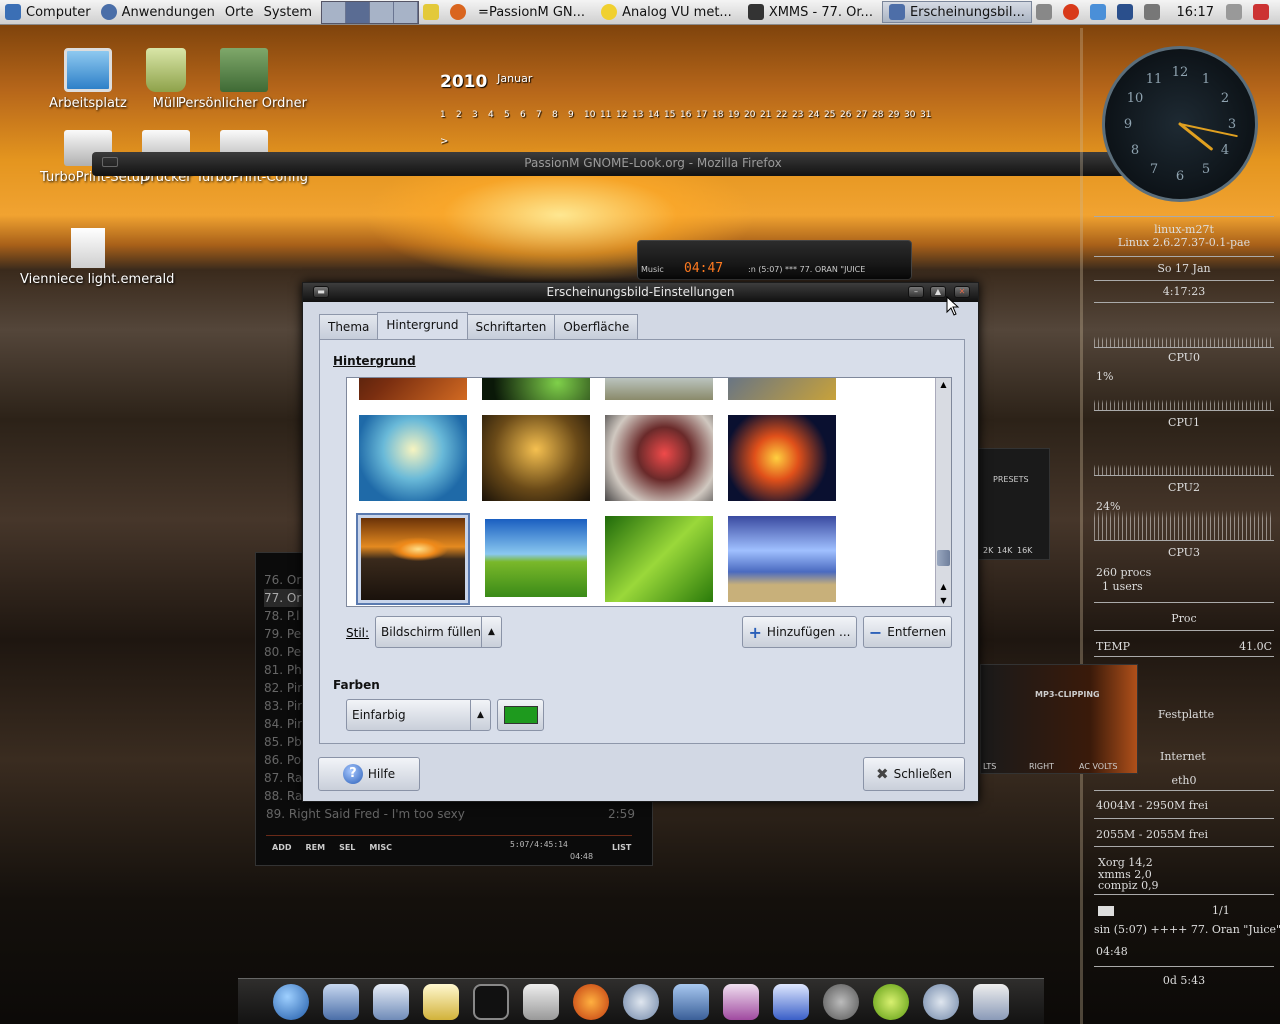  What do you see at coordinates (284, 616) in the screenshot?
I see `playlist-row: 78. P.l` at bounding box center [284, 616].